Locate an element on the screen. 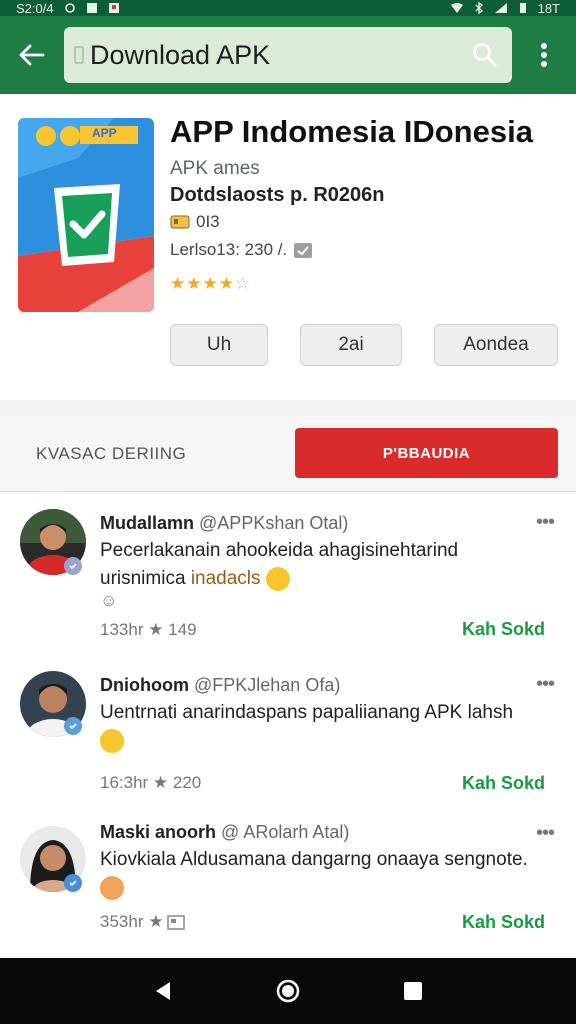 The image size is (576, 1024). search-field: Download APK is located at coordinates (288, 55).